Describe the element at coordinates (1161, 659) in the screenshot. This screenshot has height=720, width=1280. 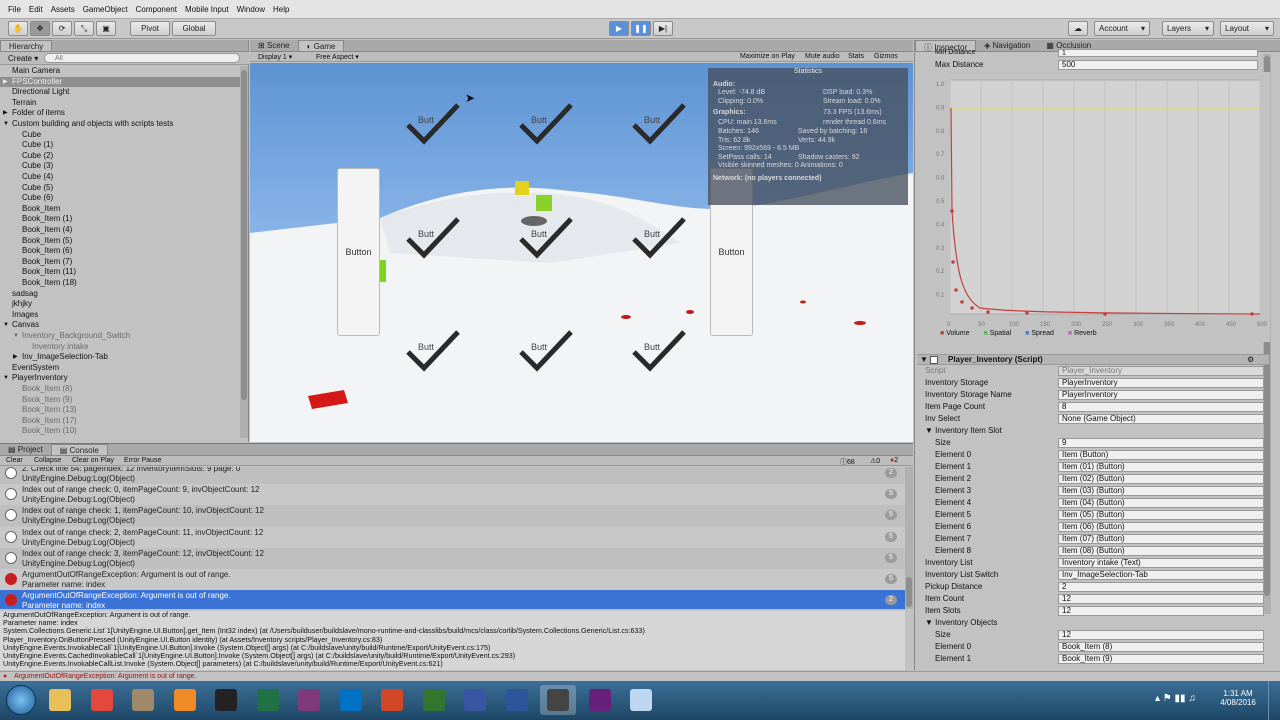
I see `inspector-field-value: Book_Item (9)` at that location.